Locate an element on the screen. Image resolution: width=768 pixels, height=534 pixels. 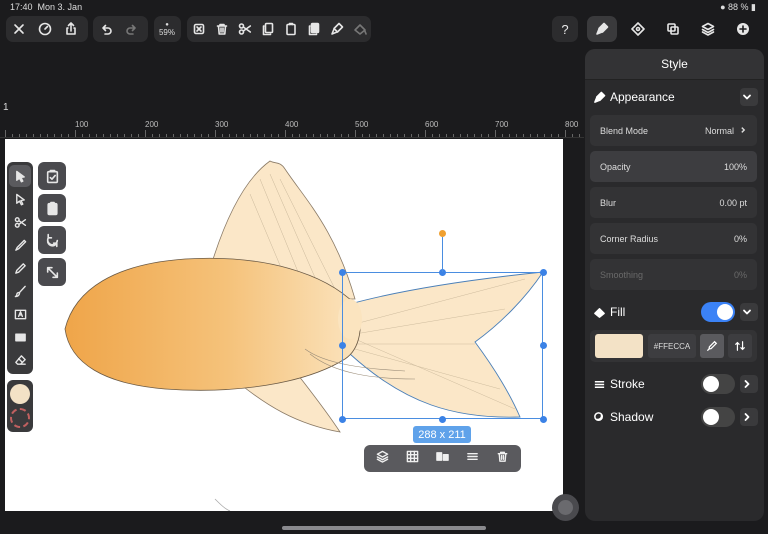
quick-action-dot-icon is located at coordinates (565, 507).